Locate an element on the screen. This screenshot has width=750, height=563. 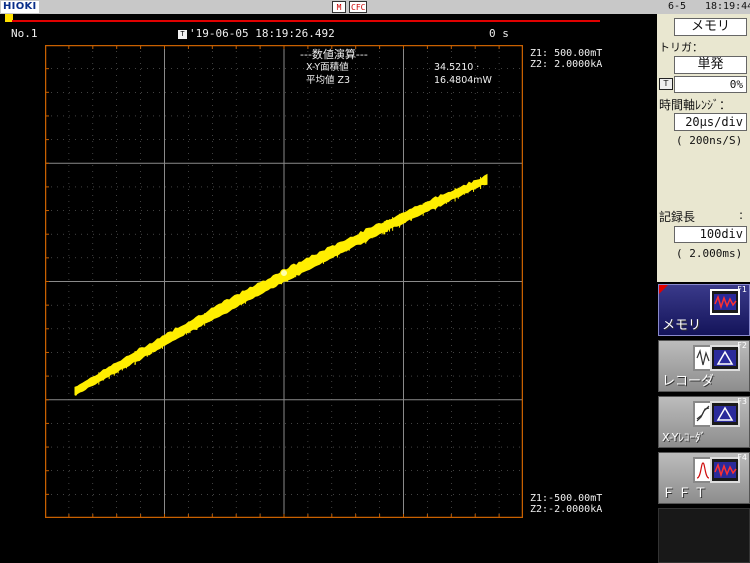
status-icons: M CFC is located at coordinates (350, 7).